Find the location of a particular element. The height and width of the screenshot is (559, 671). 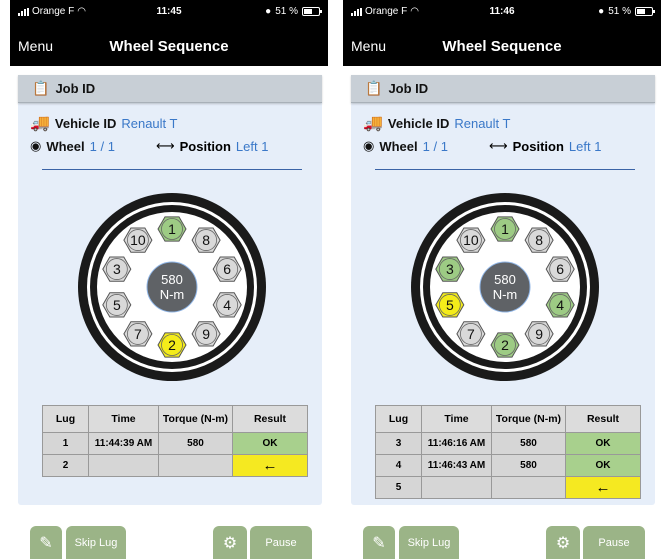

table-row: 3 11:46:16 AM 580 OK is located at coordinates (508, 443).